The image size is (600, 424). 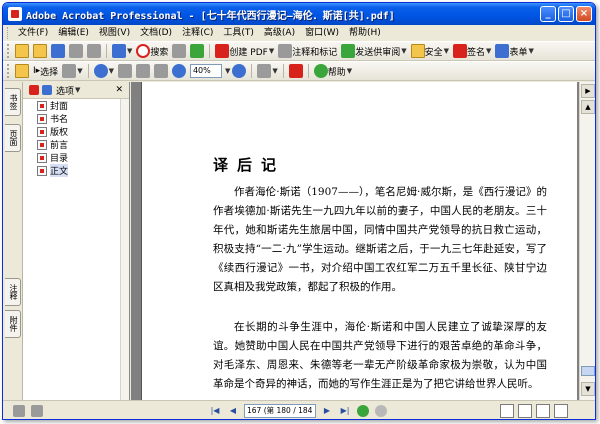 I want to click on menu-window: 窗口(W), so click(x=322, y=33).